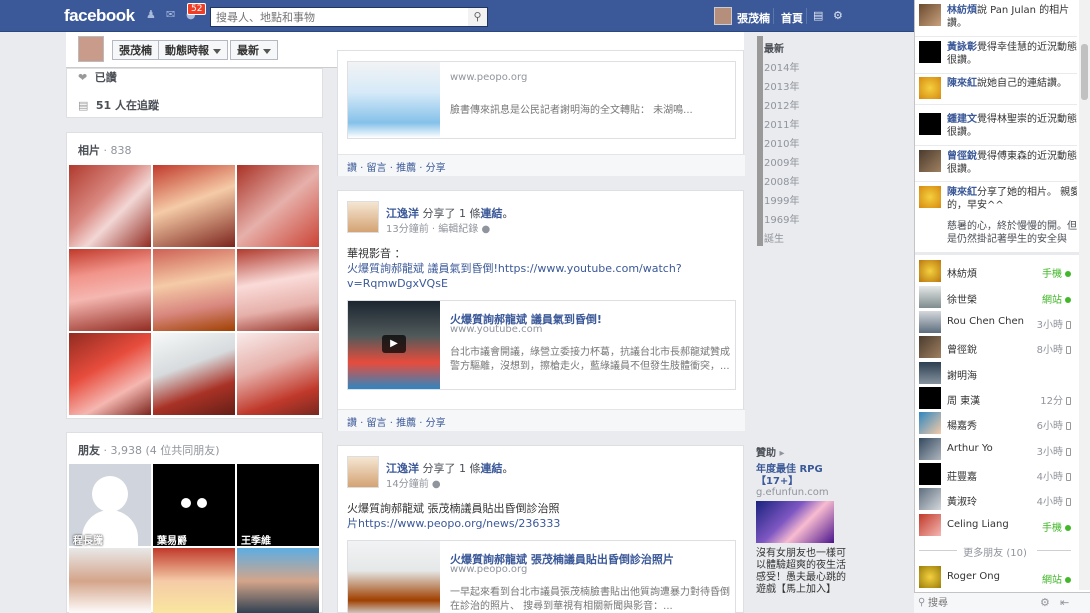  Describe the element at coordinates (413, 482) in the screenshot. I see `post-timestamp: 14分鐘前 ●` at that location.